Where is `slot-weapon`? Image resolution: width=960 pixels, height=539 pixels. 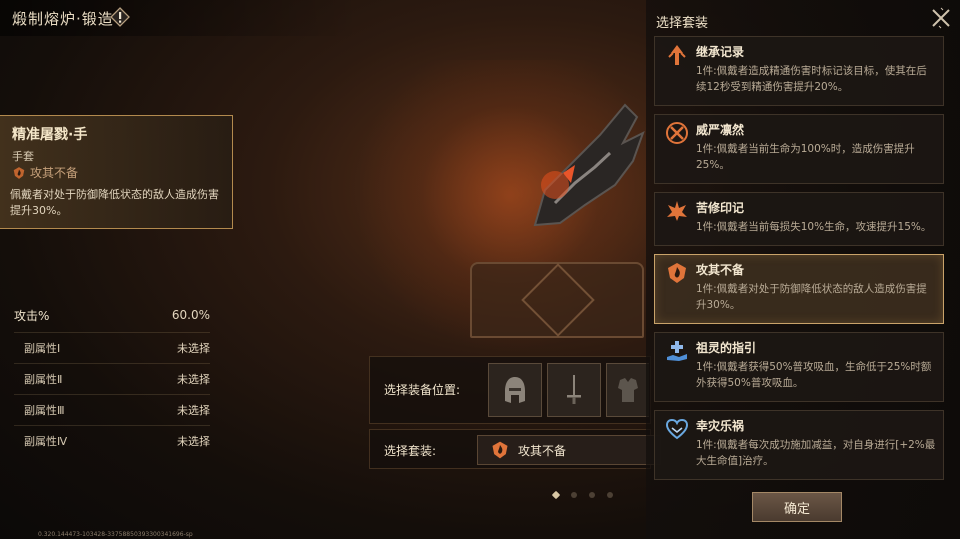
slot-weapon is located at coordinates (574, 390).